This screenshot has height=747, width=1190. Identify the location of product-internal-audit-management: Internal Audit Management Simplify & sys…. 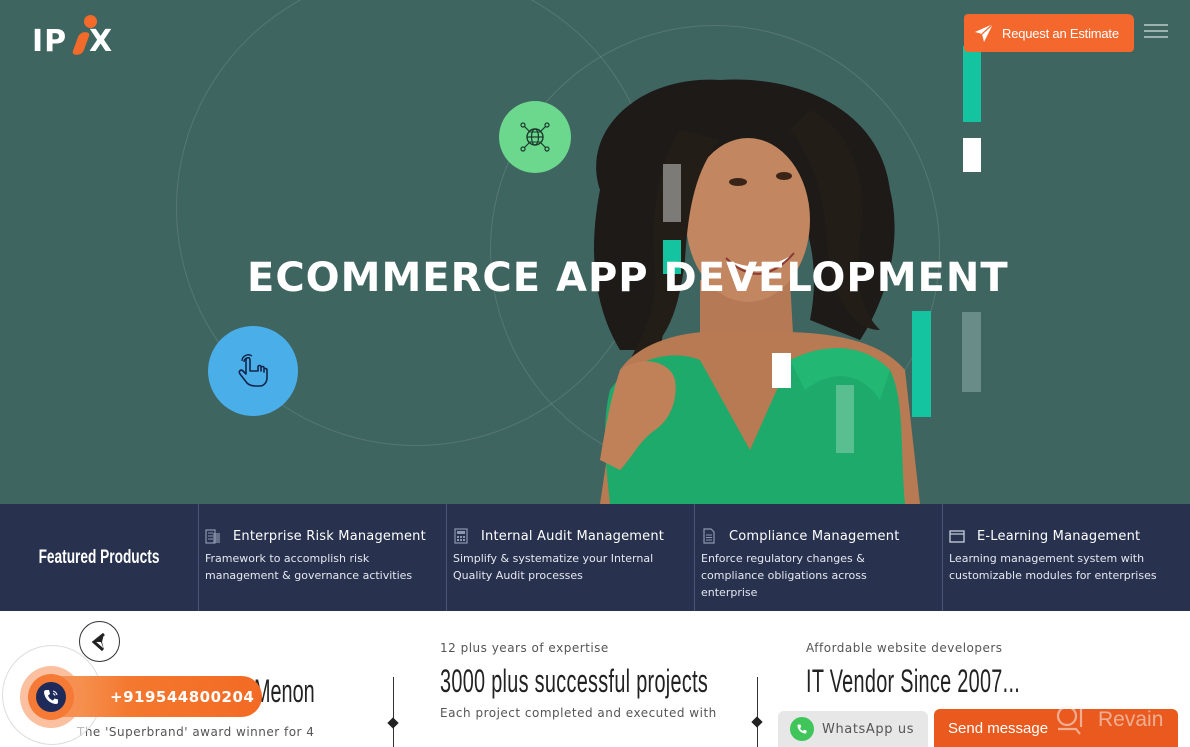
(570, 557).